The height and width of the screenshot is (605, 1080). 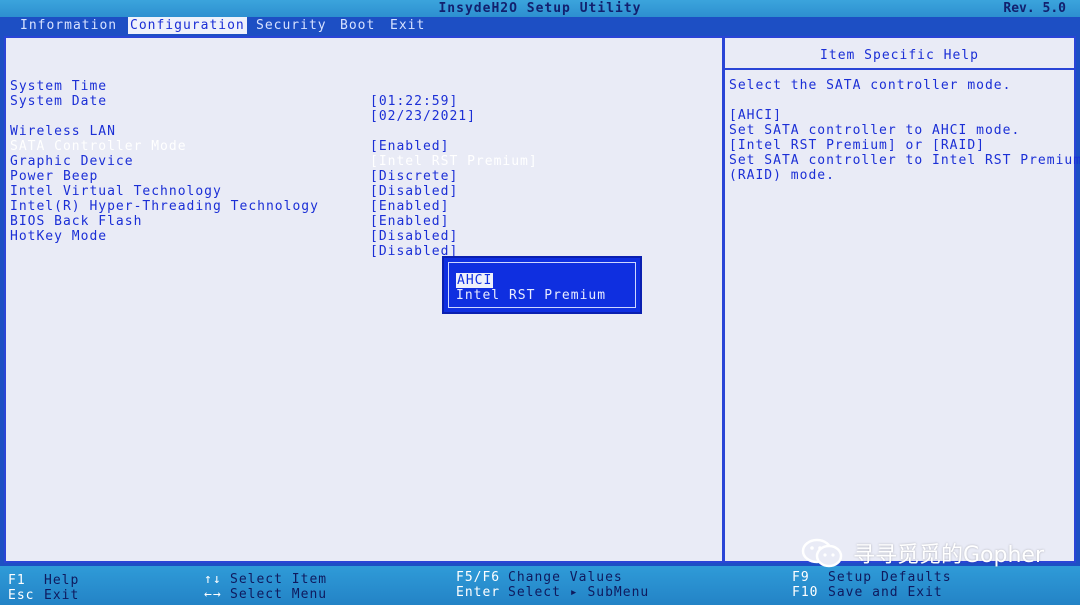 I want to click on setting-bios-back-flash: BIOS Back Flash [Disabled], so click(x=233, y=221).